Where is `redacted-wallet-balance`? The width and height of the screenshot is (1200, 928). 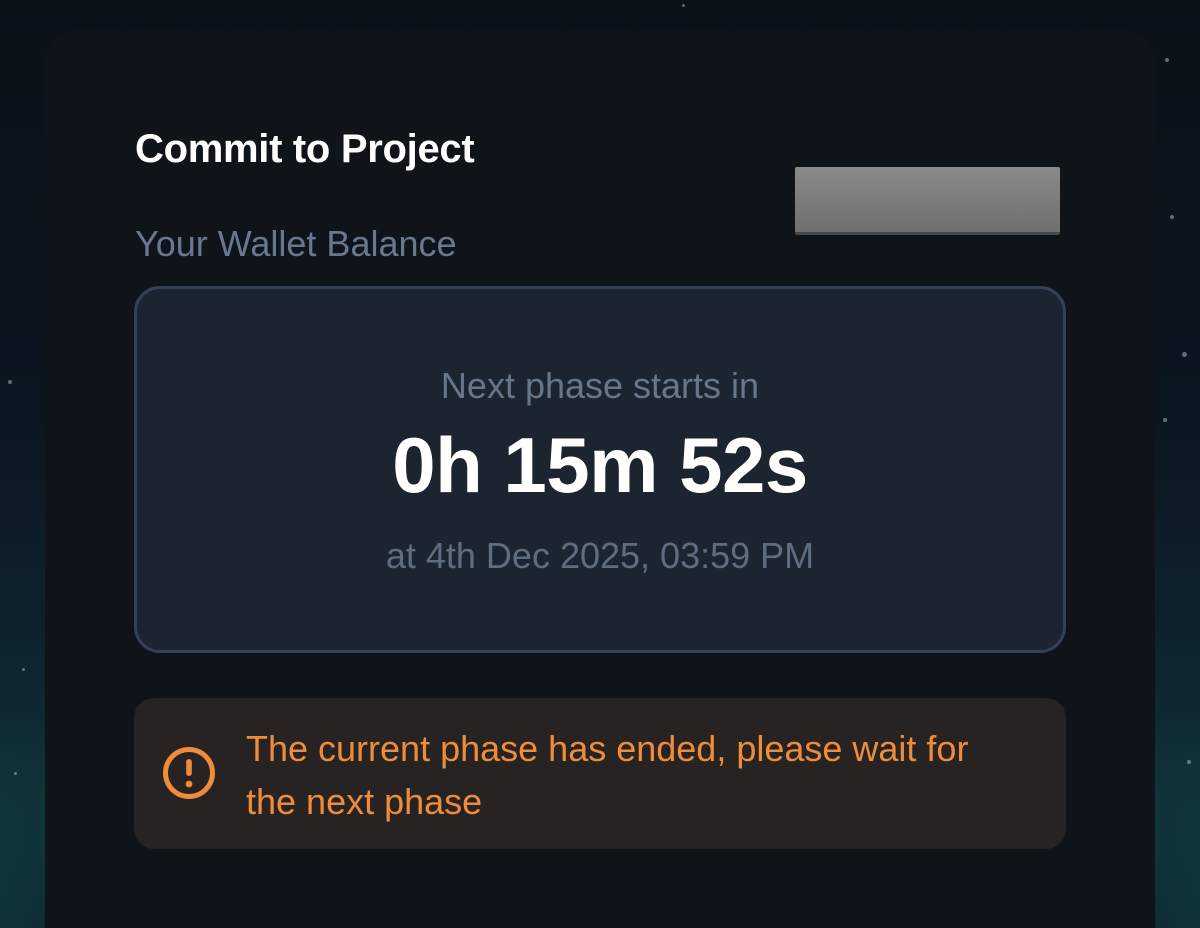 redacted-wallet-balance is located at coordinates (927, 201).